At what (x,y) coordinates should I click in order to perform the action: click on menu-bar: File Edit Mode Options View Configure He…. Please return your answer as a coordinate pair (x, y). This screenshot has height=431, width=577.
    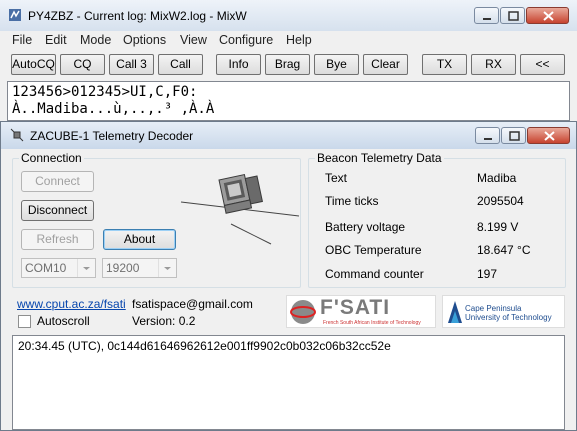
    Looking at the image, I should click on (288, 40).